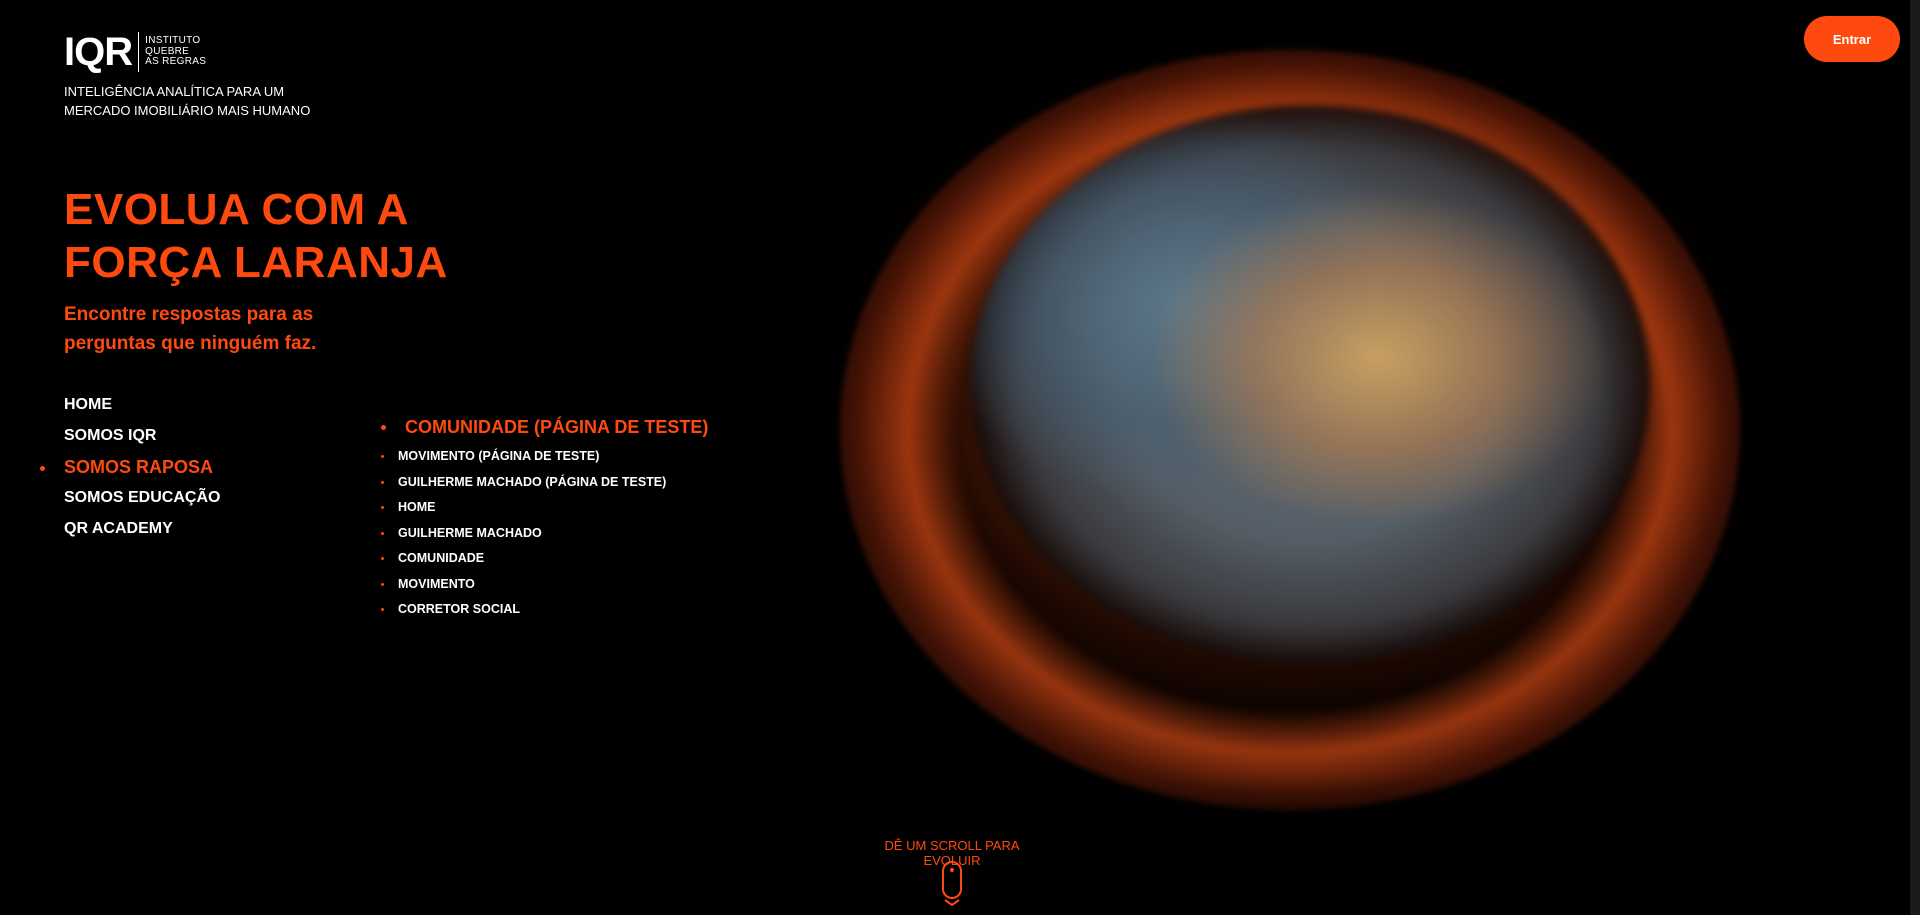  I want to click on iqr-logo: IQR INSTITUTO QUEBRE AS REGRAS, so click(135, 52).